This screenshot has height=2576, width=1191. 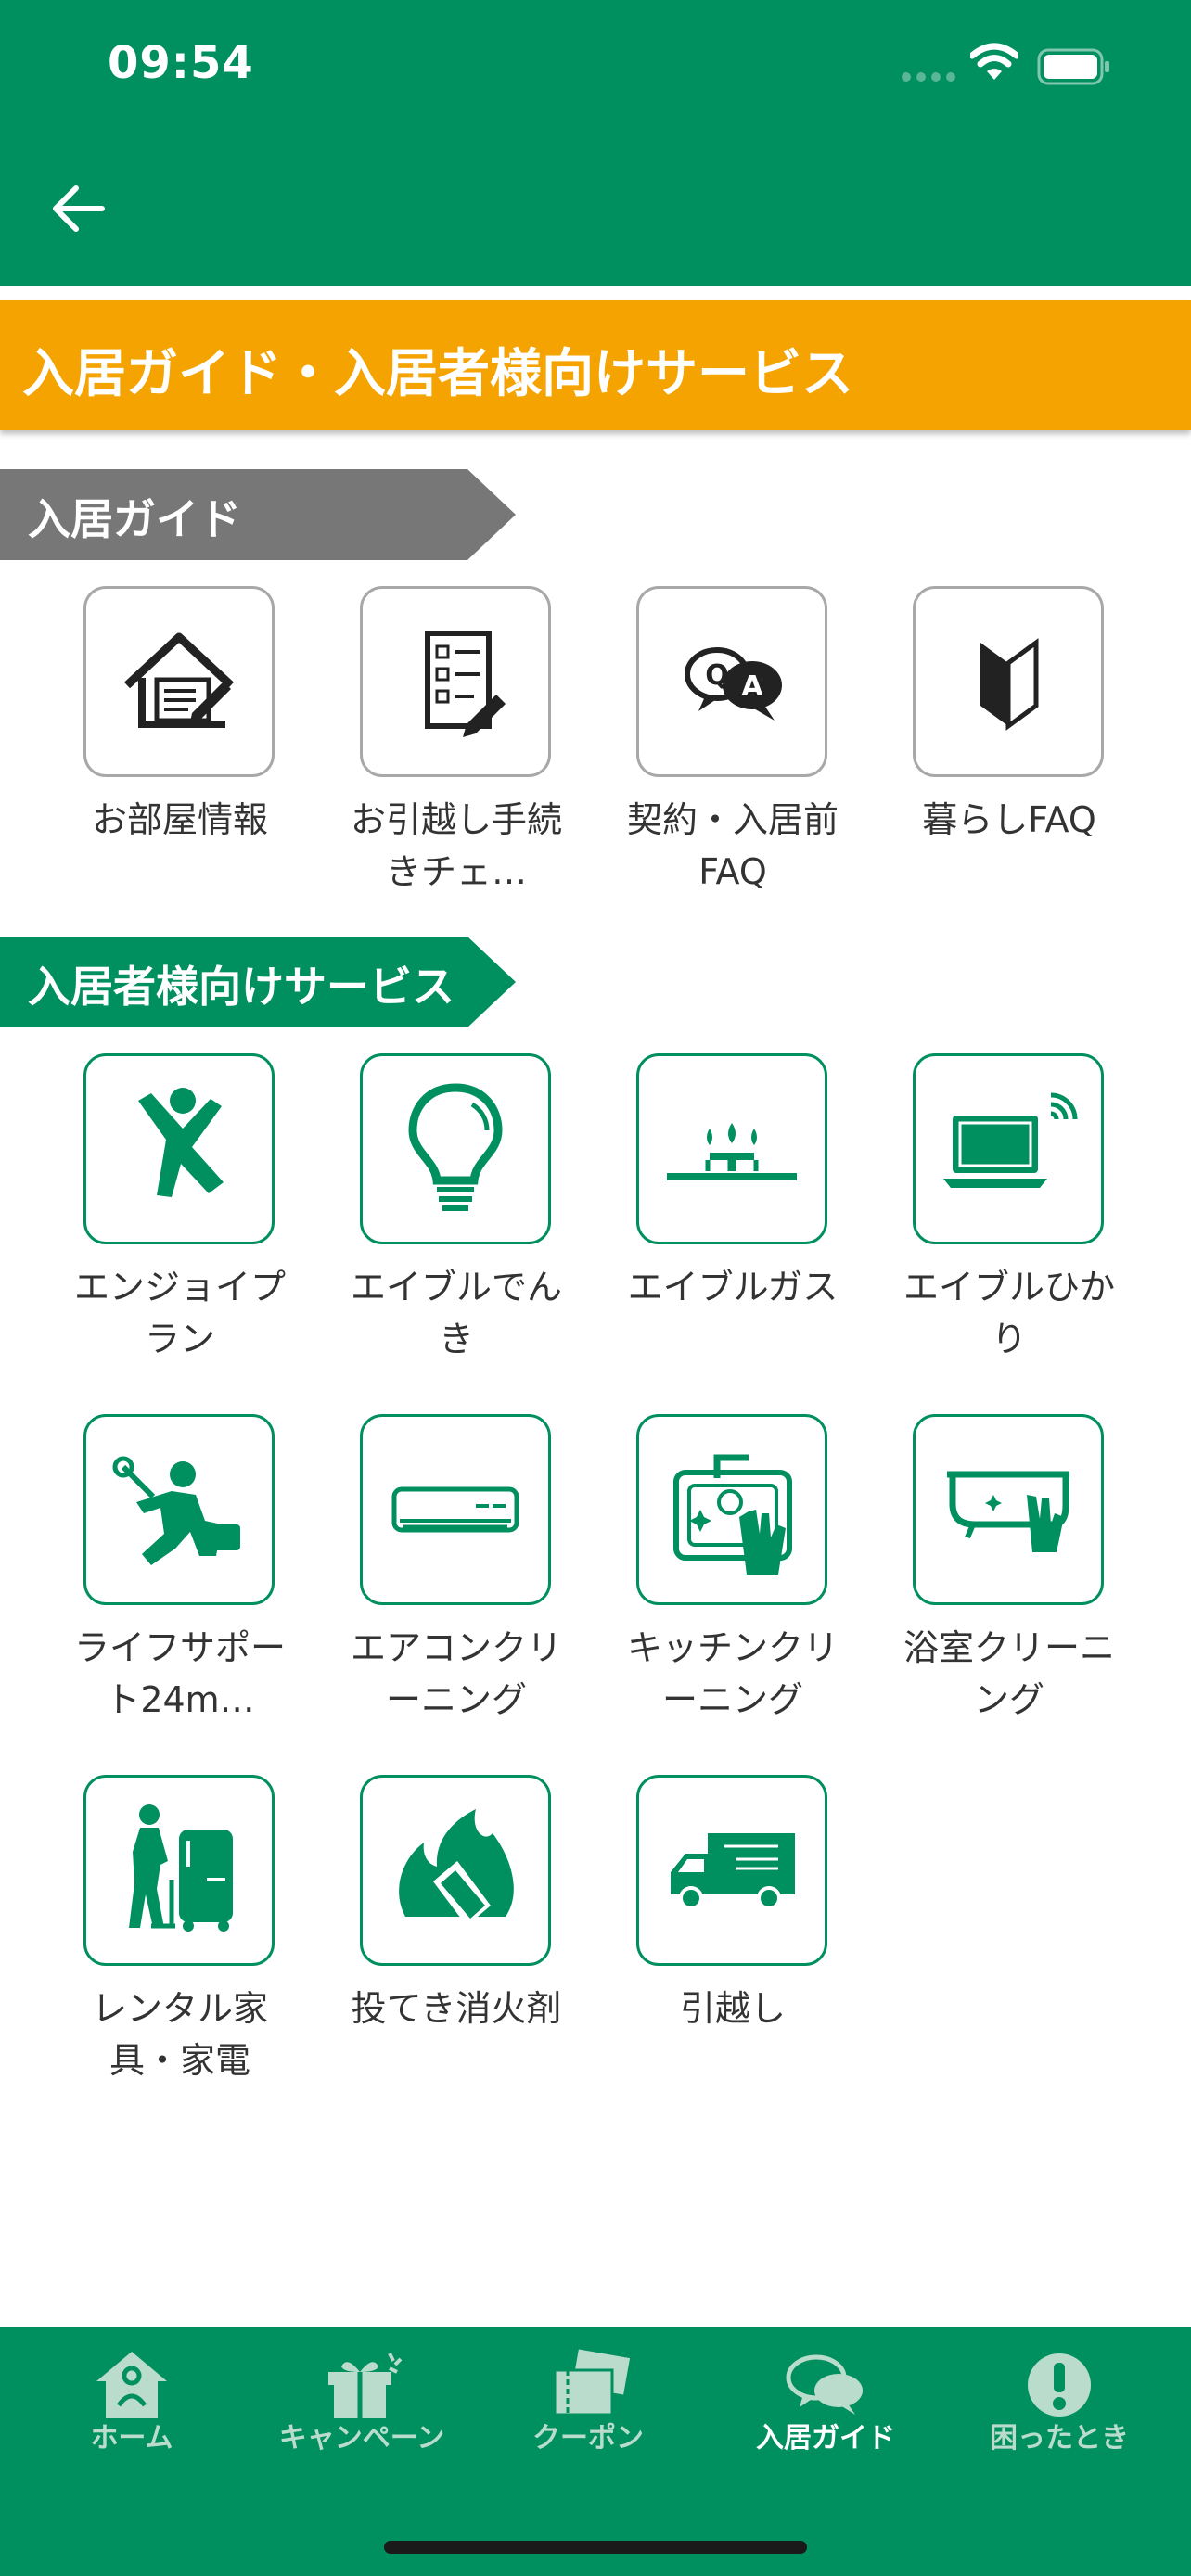 What do you see at coordinates (929, 77) in the screenshot?
I see `signal-icon` at bounding box center [929, 77].